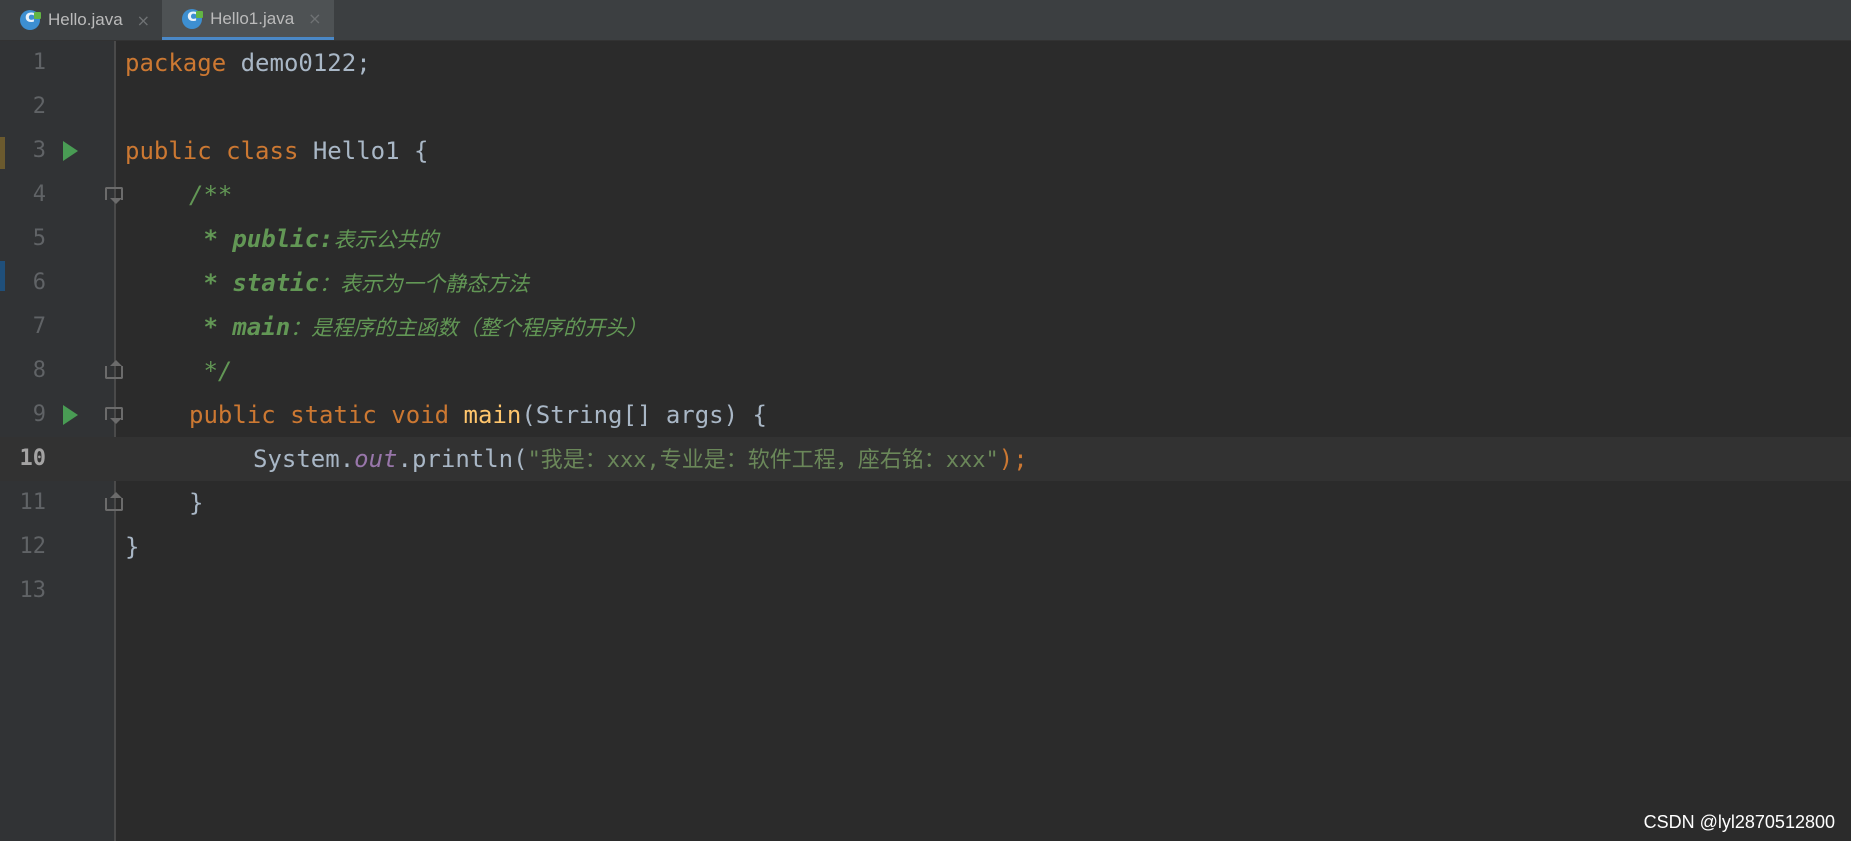 This screenshot has height=841, width=1851. I want to click on code-token-method: main, so click(492, 415).